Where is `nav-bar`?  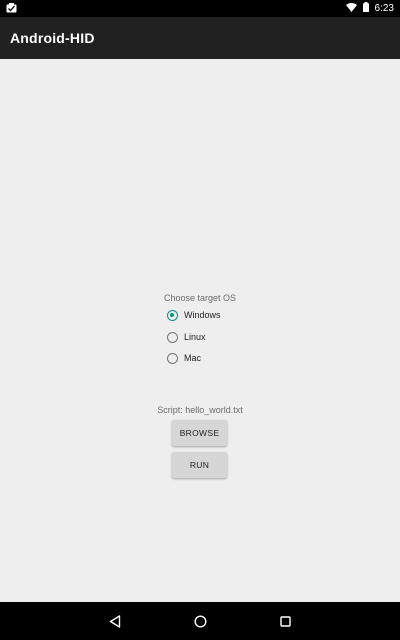
nav-bar is located at coordinates (200, 621).